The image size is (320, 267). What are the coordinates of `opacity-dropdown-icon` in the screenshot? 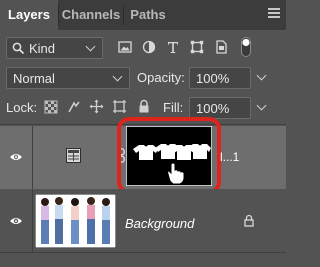 It's located at (261, 75).